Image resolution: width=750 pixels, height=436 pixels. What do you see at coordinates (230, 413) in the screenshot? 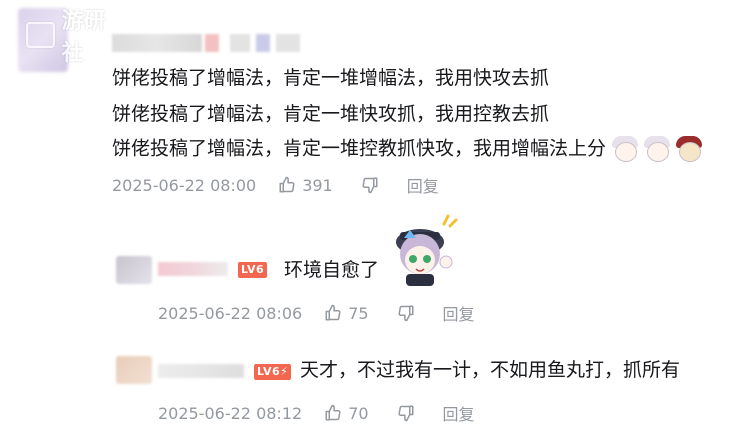
I see `timestamp: 2025-06-22 08:12` at bounding box center [230, 413].